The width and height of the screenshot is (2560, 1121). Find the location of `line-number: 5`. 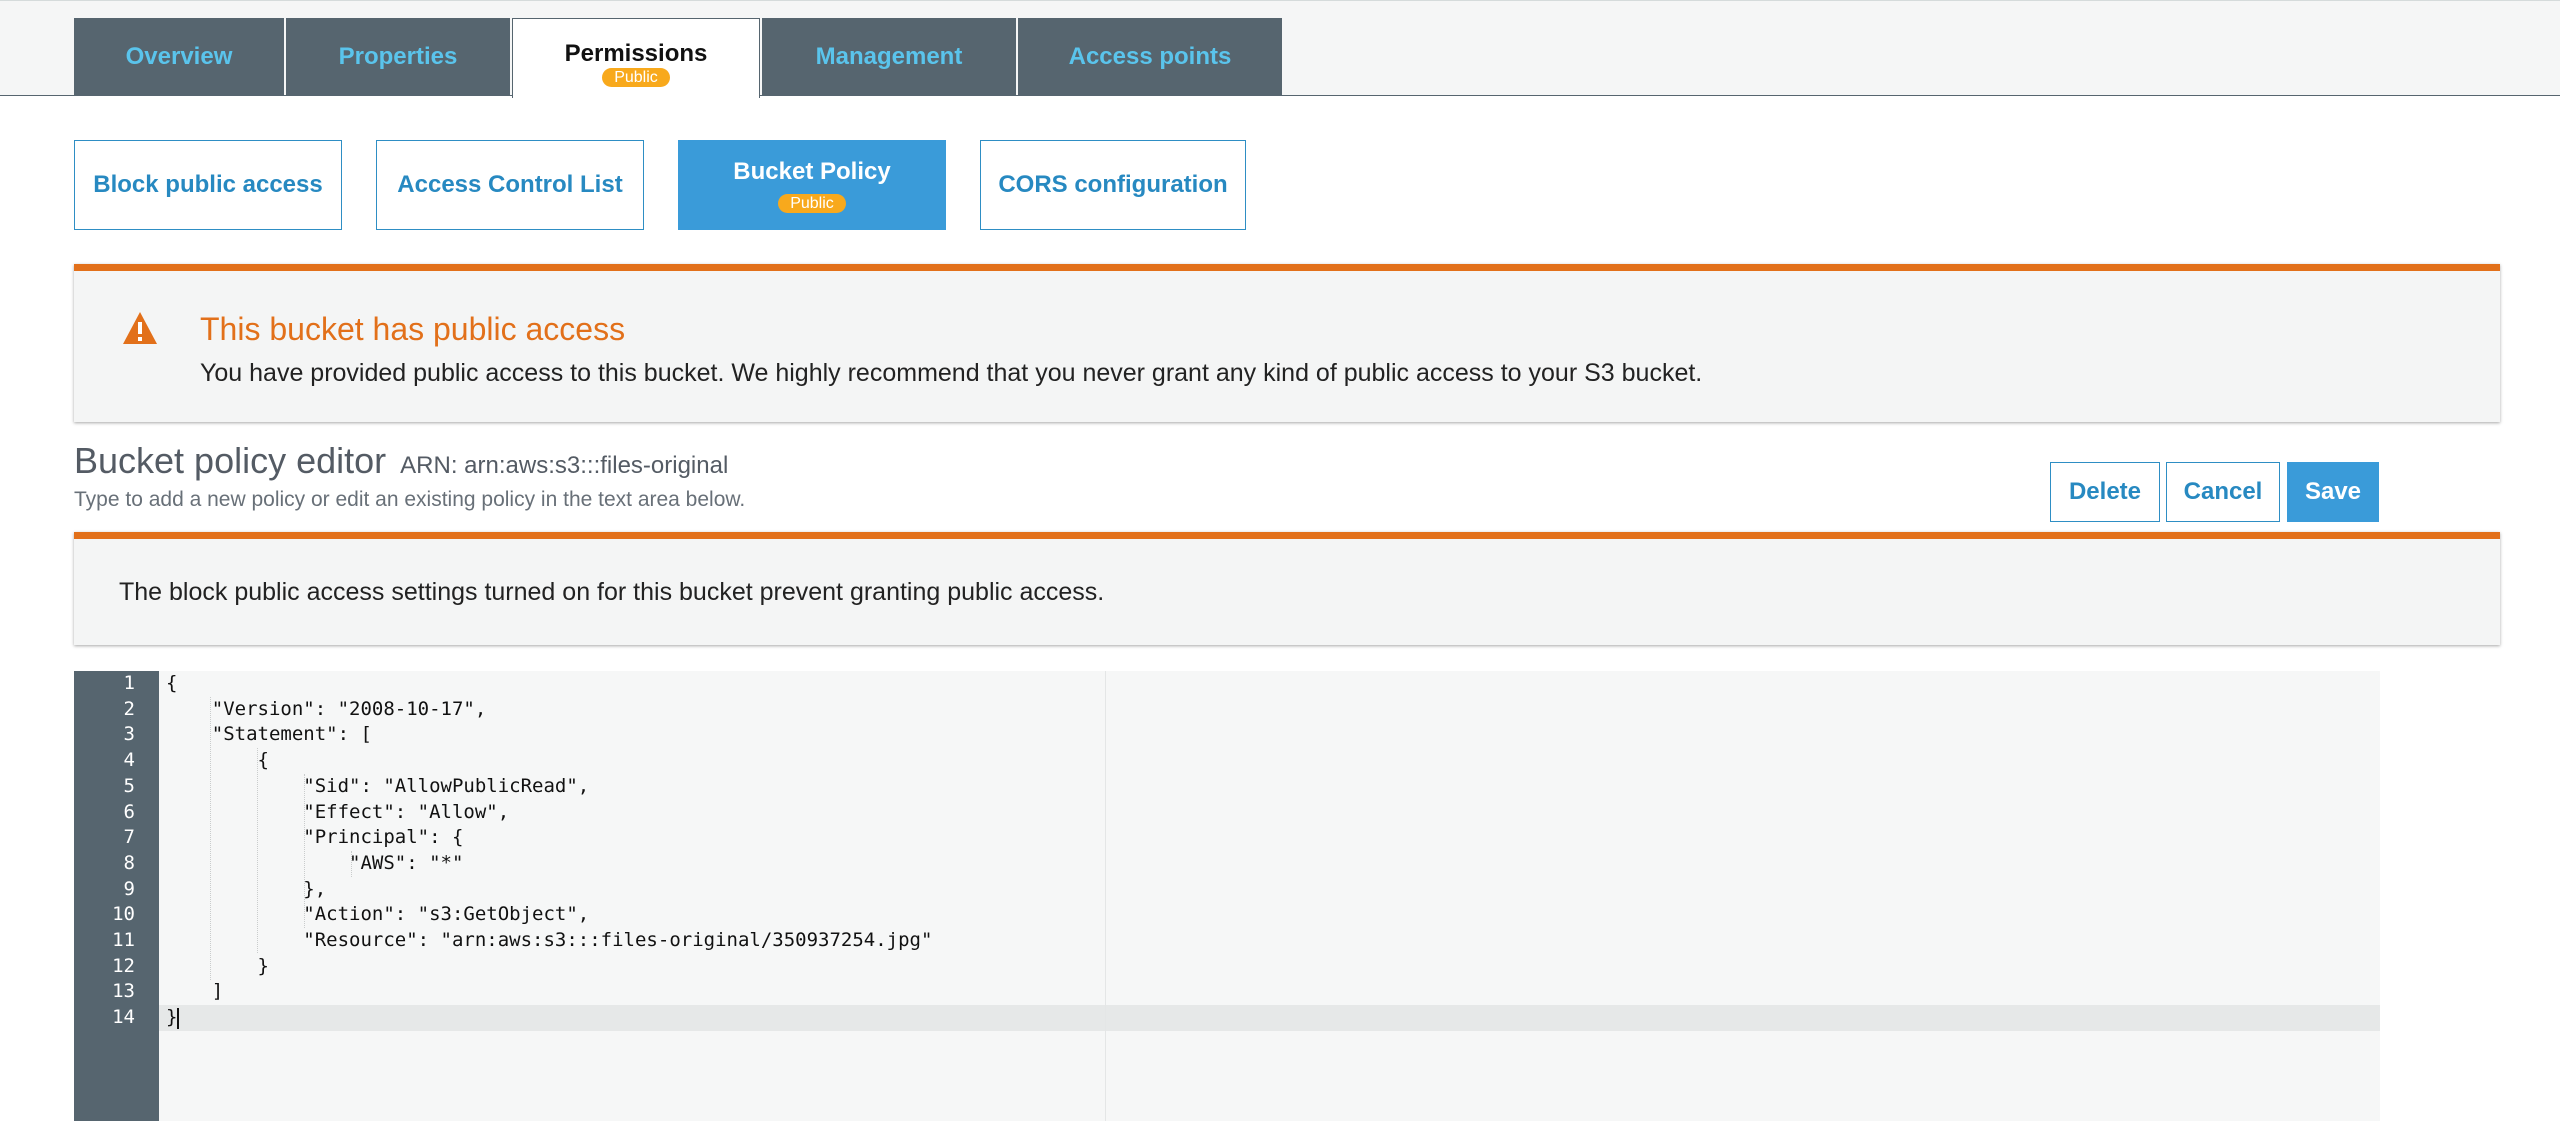

line-number: 5 is located at coordinates (129, 785).